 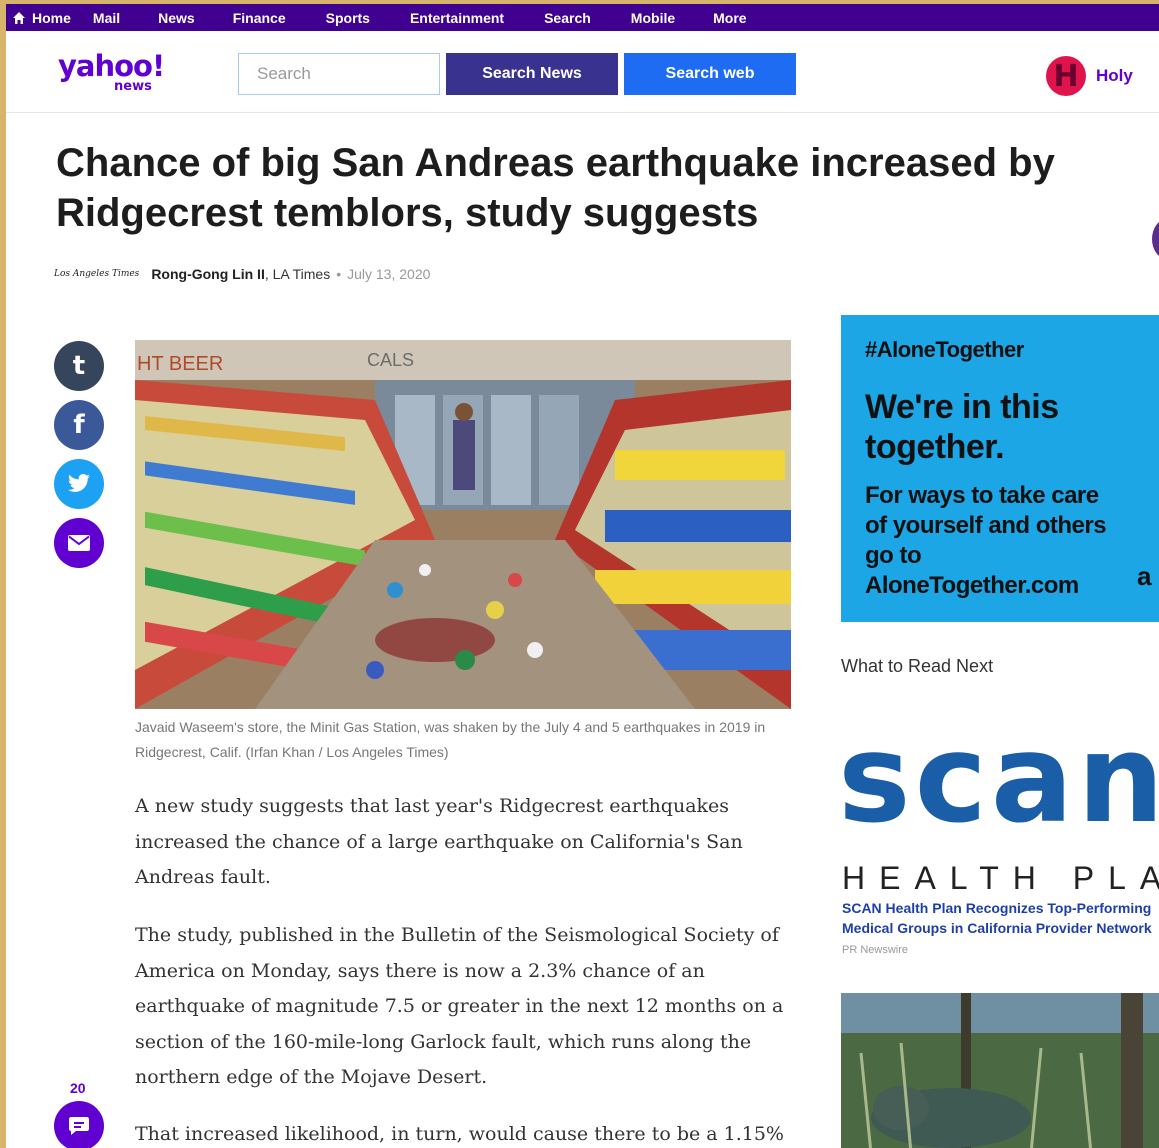 I want to click on avatar-initial: H, so click(x=1066, y=76).